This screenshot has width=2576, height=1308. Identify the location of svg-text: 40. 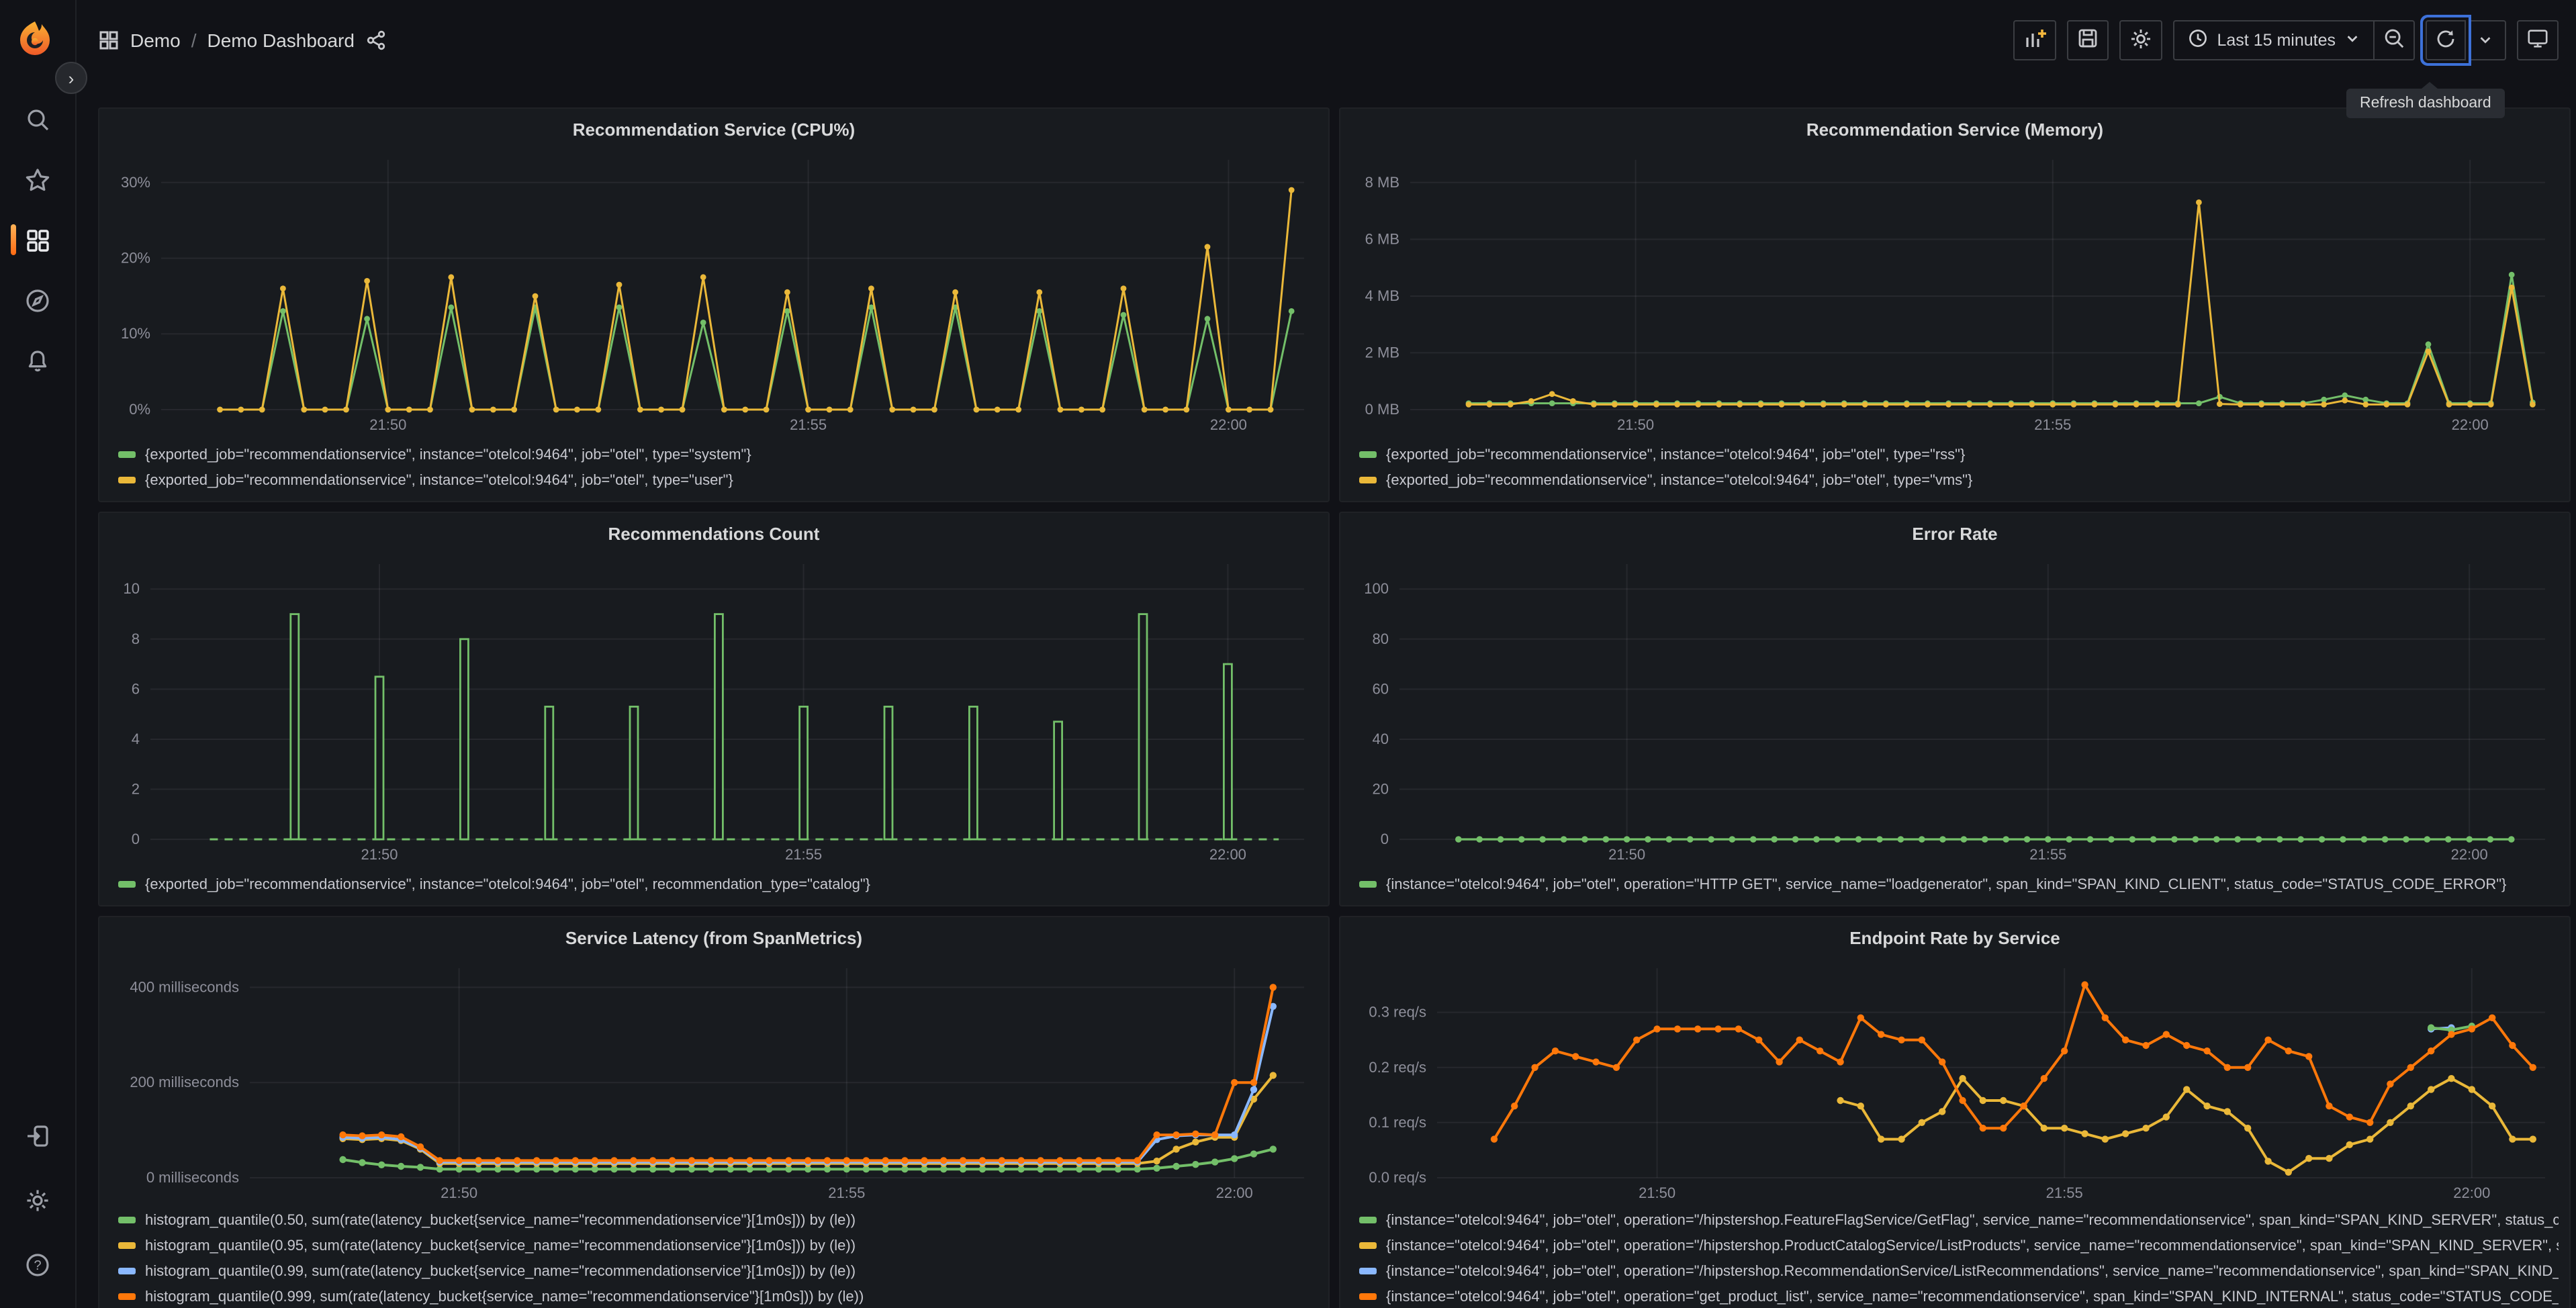
(1381, 739).